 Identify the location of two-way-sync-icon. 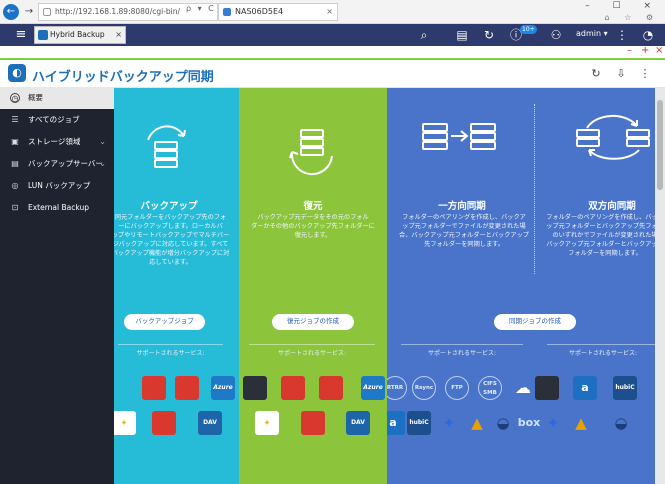
(613, 137).